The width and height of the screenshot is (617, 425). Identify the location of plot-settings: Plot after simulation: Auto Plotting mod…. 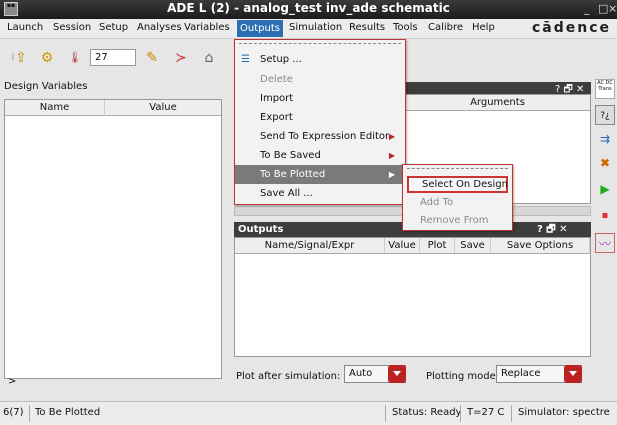
(412, 376).